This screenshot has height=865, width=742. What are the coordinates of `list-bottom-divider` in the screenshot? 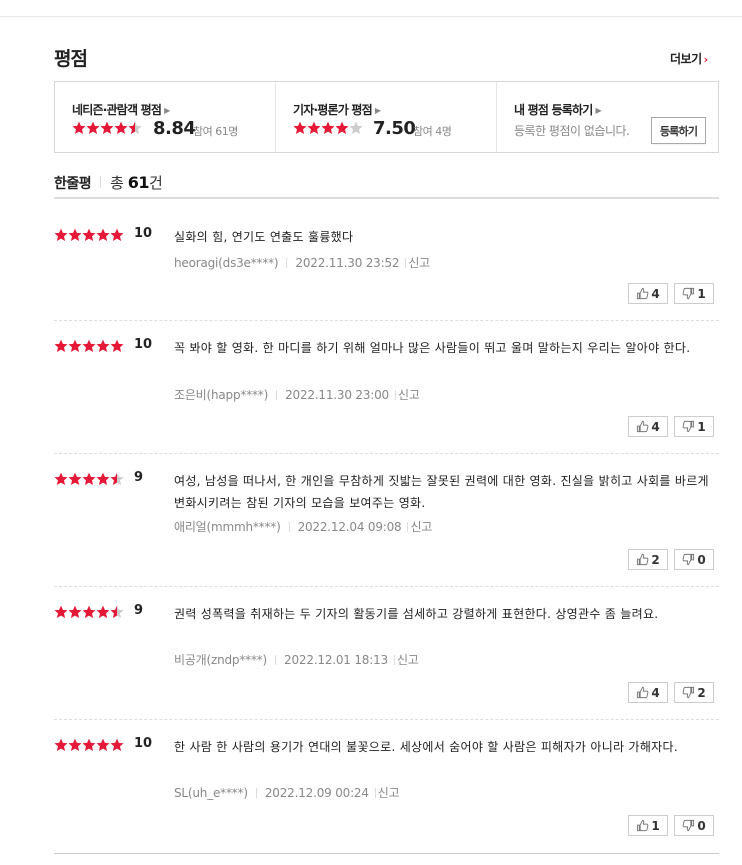 It's located at (386, 853).